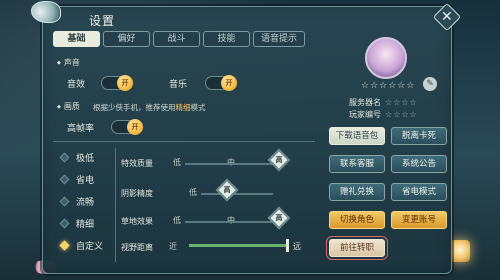 This screenshot has height=280, width=500. Describe the element at coordinates (231, 164) in the screenshot. I see `effects-quality-slider-track` at that location.